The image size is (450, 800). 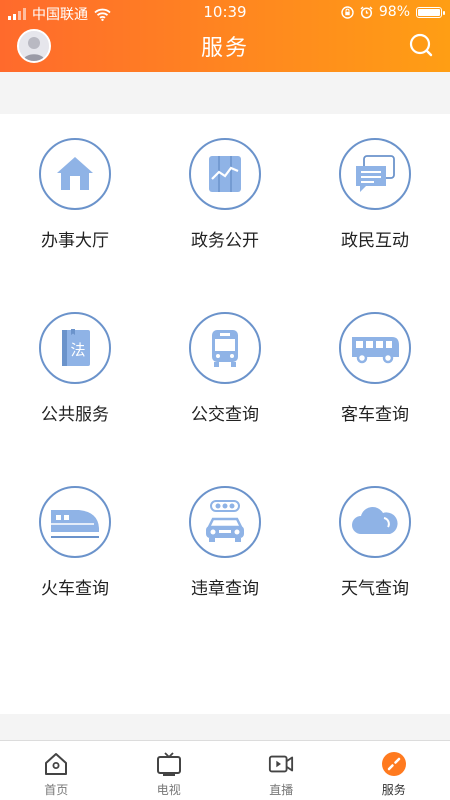 I want to click on service-weather: 天气查询, so click(x=375, y=549).